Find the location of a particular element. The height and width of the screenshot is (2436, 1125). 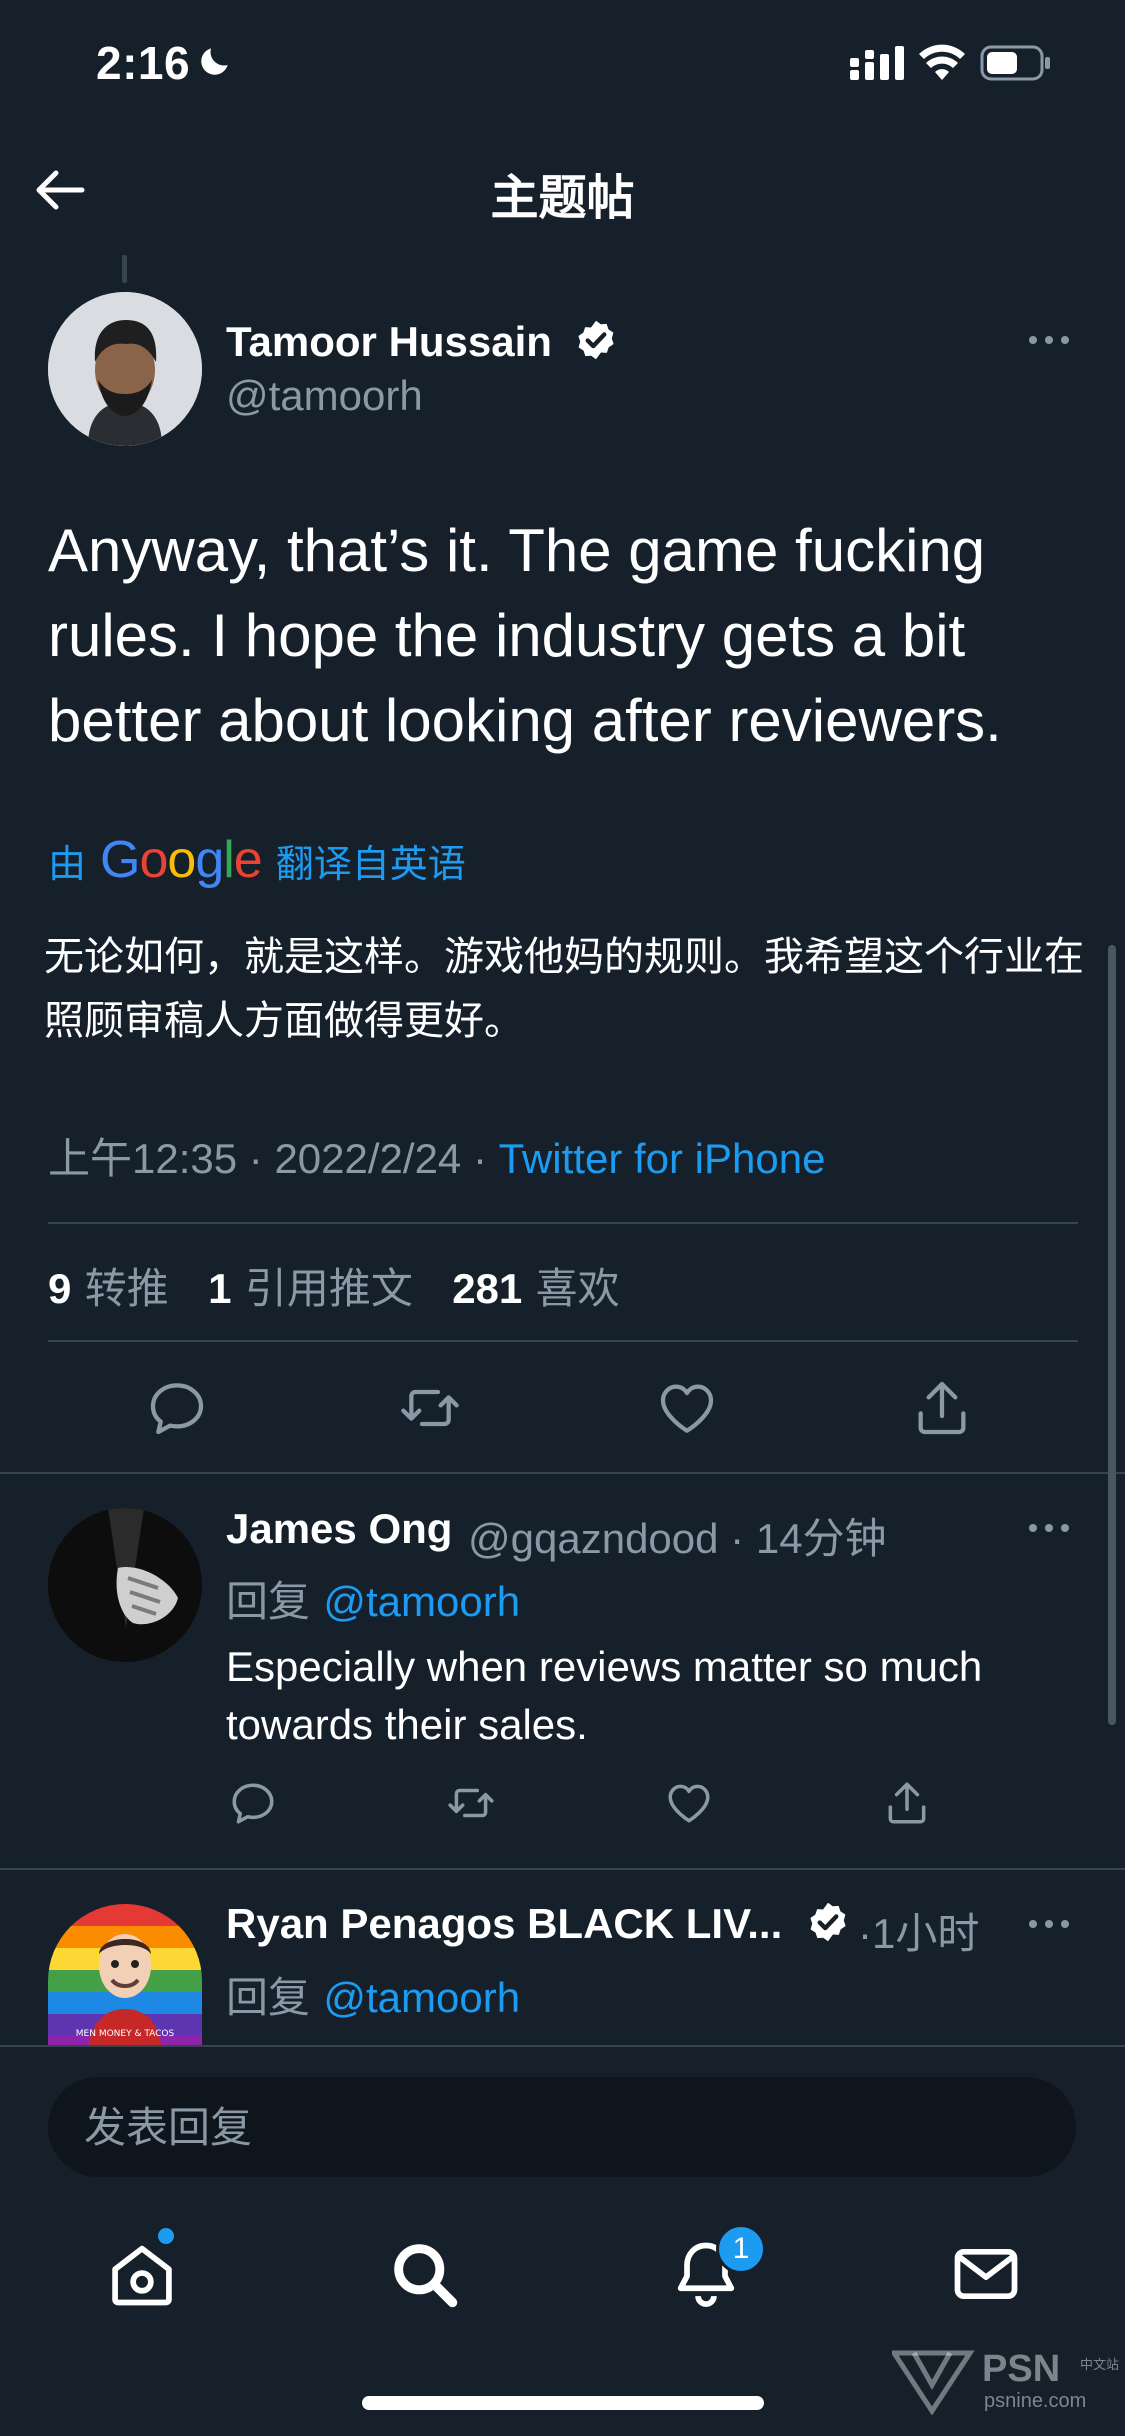

tweet-meta: 上午12:35 · 2022/2/24 · Twitter for iPhone is located at coordinates (437, 1158).